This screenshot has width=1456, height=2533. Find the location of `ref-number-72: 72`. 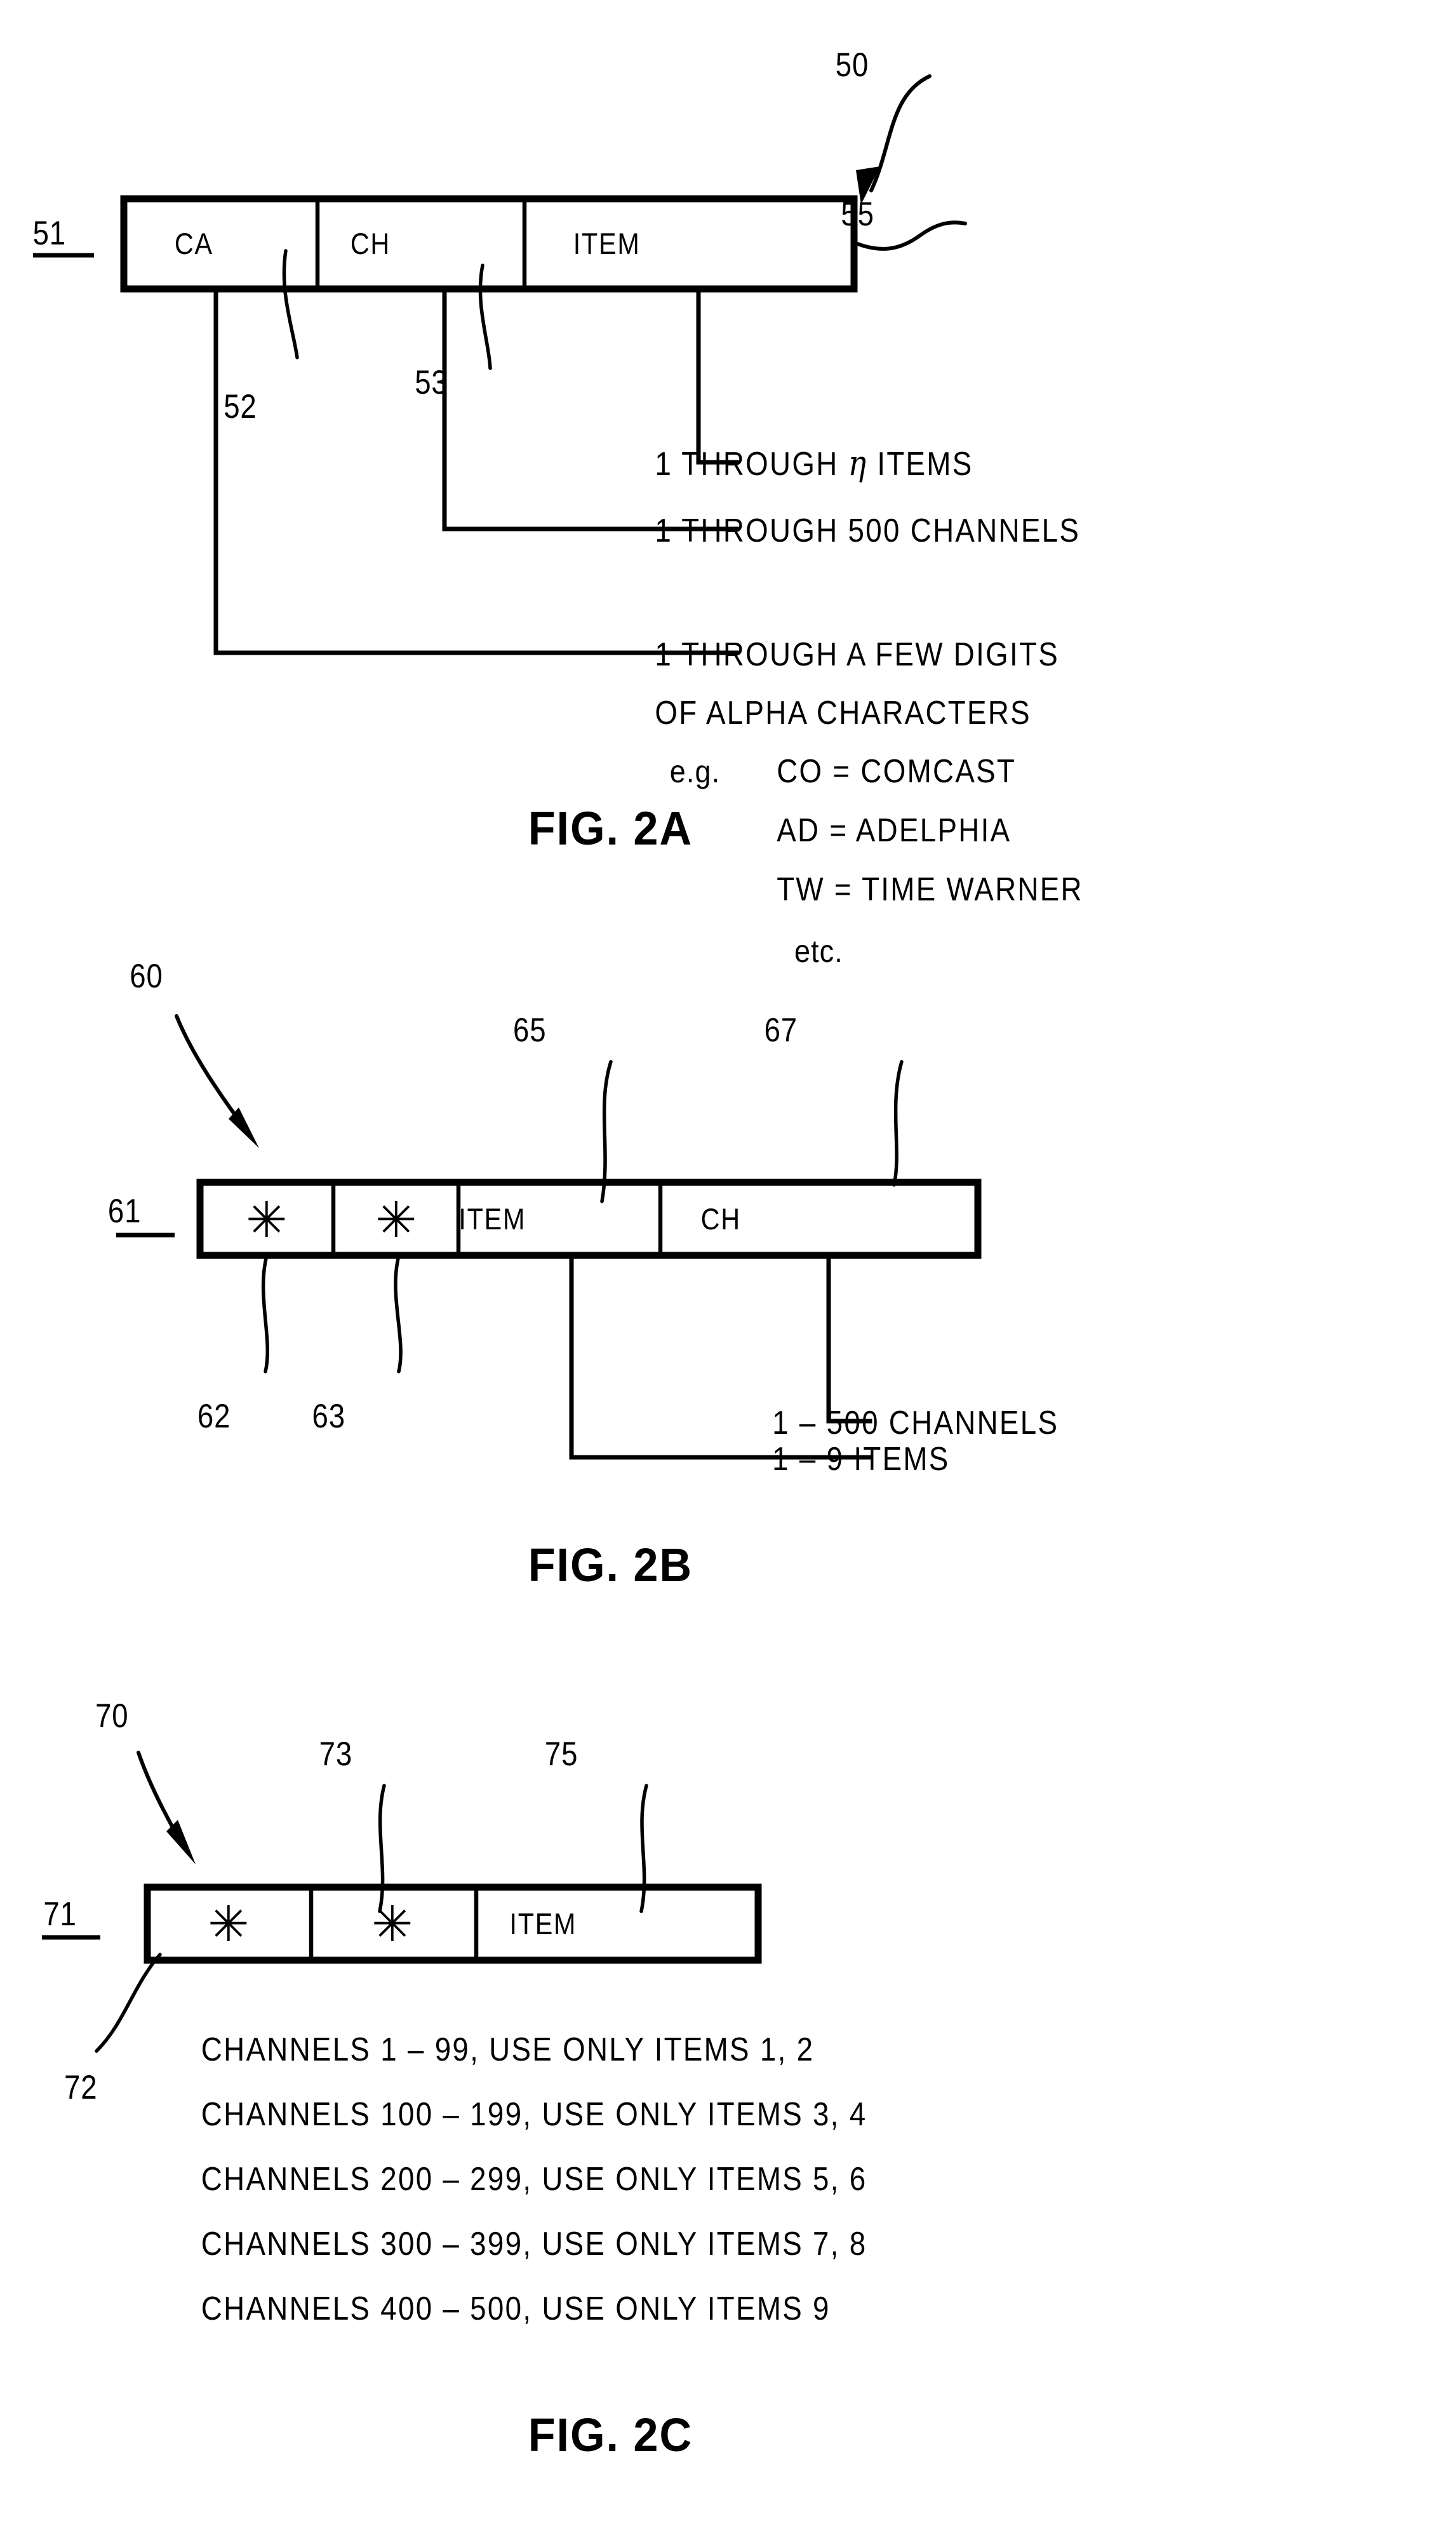

ref-number-72: 72 is located at coordinates (80, 2087).